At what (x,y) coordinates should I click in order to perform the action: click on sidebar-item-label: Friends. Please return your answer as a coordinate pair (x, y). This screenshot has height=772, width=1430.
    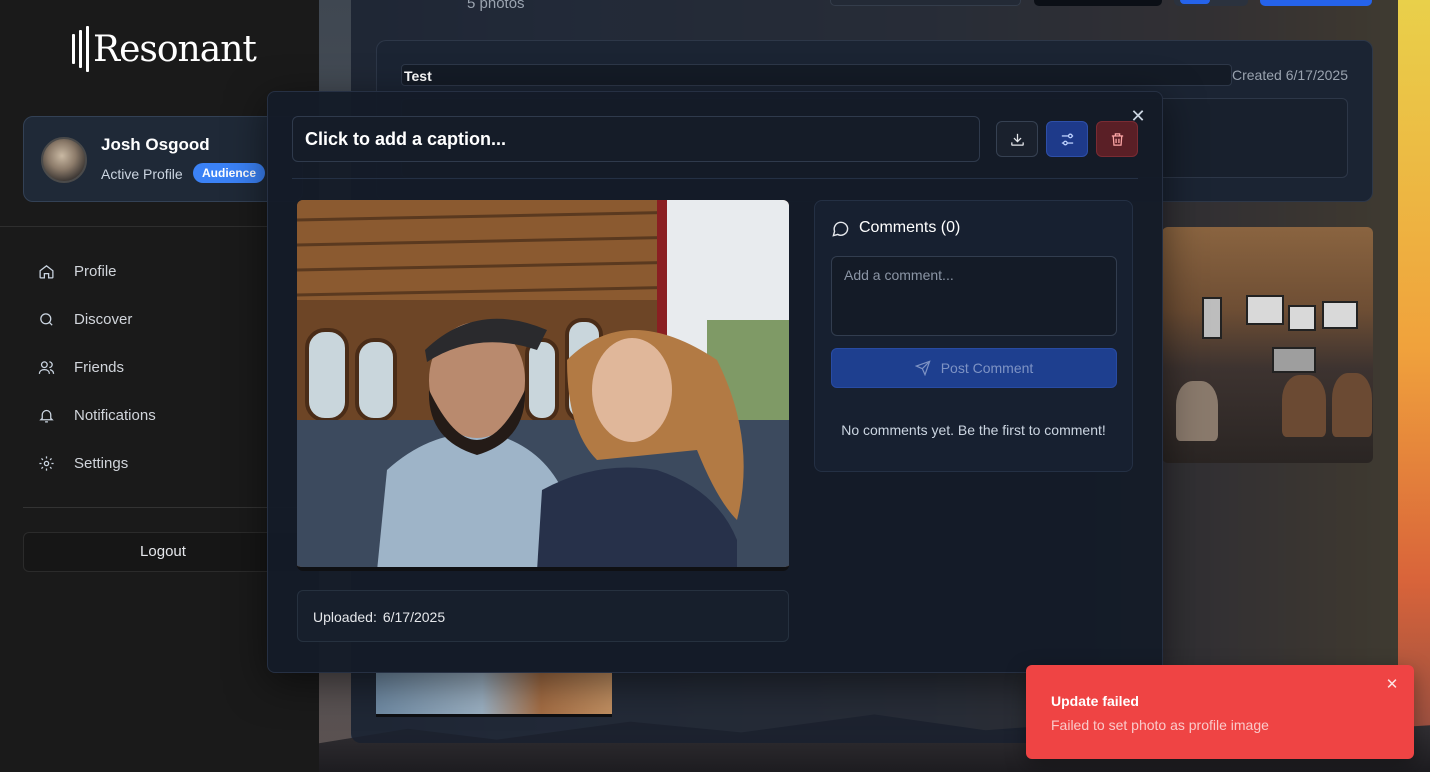
    Looking at the image, I should click on (99, 367).